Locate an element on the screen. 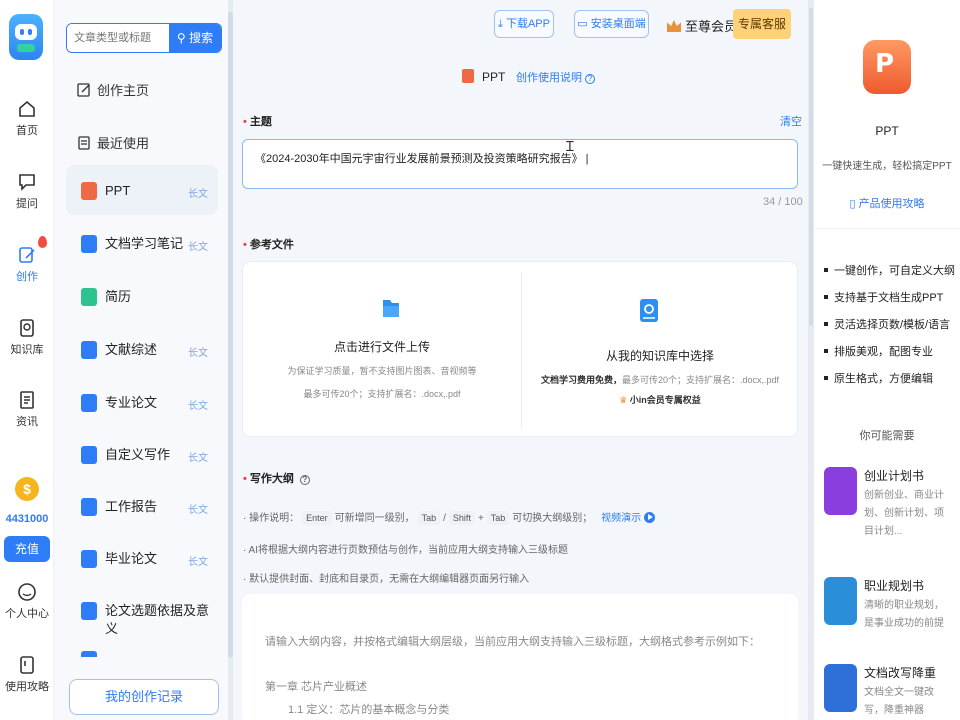 The width and height of the screenshot is (960, 720). menu-item-label: PPT is located at coordinates (118, 190).